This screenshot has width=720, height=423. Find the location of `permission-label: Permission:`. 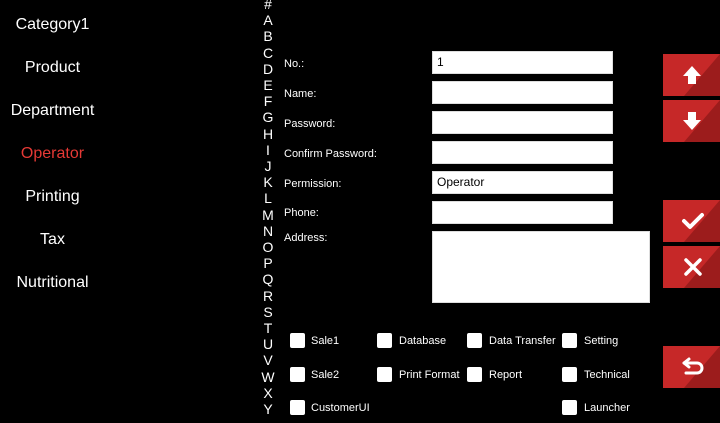

permission-label: Permission: is located at coordinates (313, 184).